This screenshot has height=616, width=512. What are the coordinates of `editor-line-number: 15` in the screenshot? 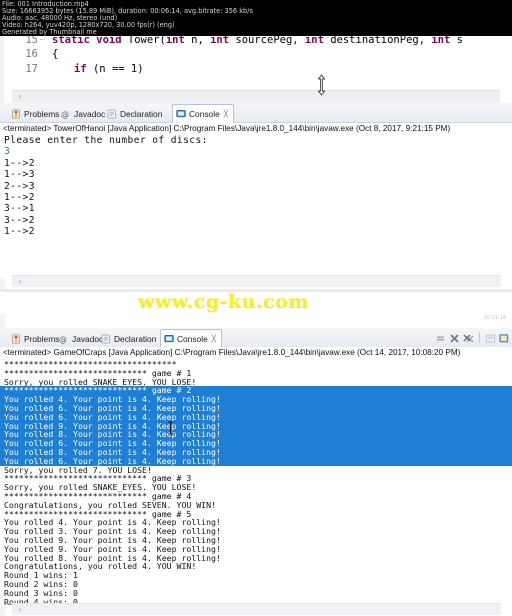 It's located at (31, 41).